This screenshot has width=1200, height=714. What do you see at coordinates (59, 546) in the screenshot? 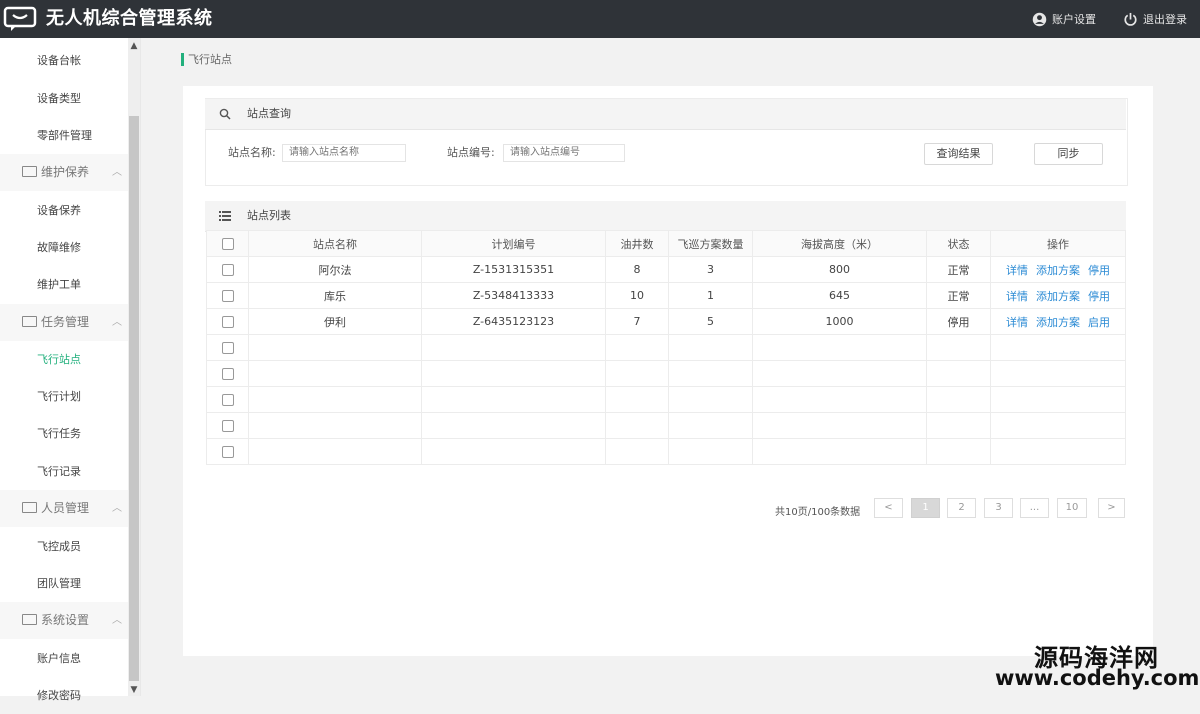
I see `sidebar-item-label: 飞控成员` at bounding box center [59, 546].